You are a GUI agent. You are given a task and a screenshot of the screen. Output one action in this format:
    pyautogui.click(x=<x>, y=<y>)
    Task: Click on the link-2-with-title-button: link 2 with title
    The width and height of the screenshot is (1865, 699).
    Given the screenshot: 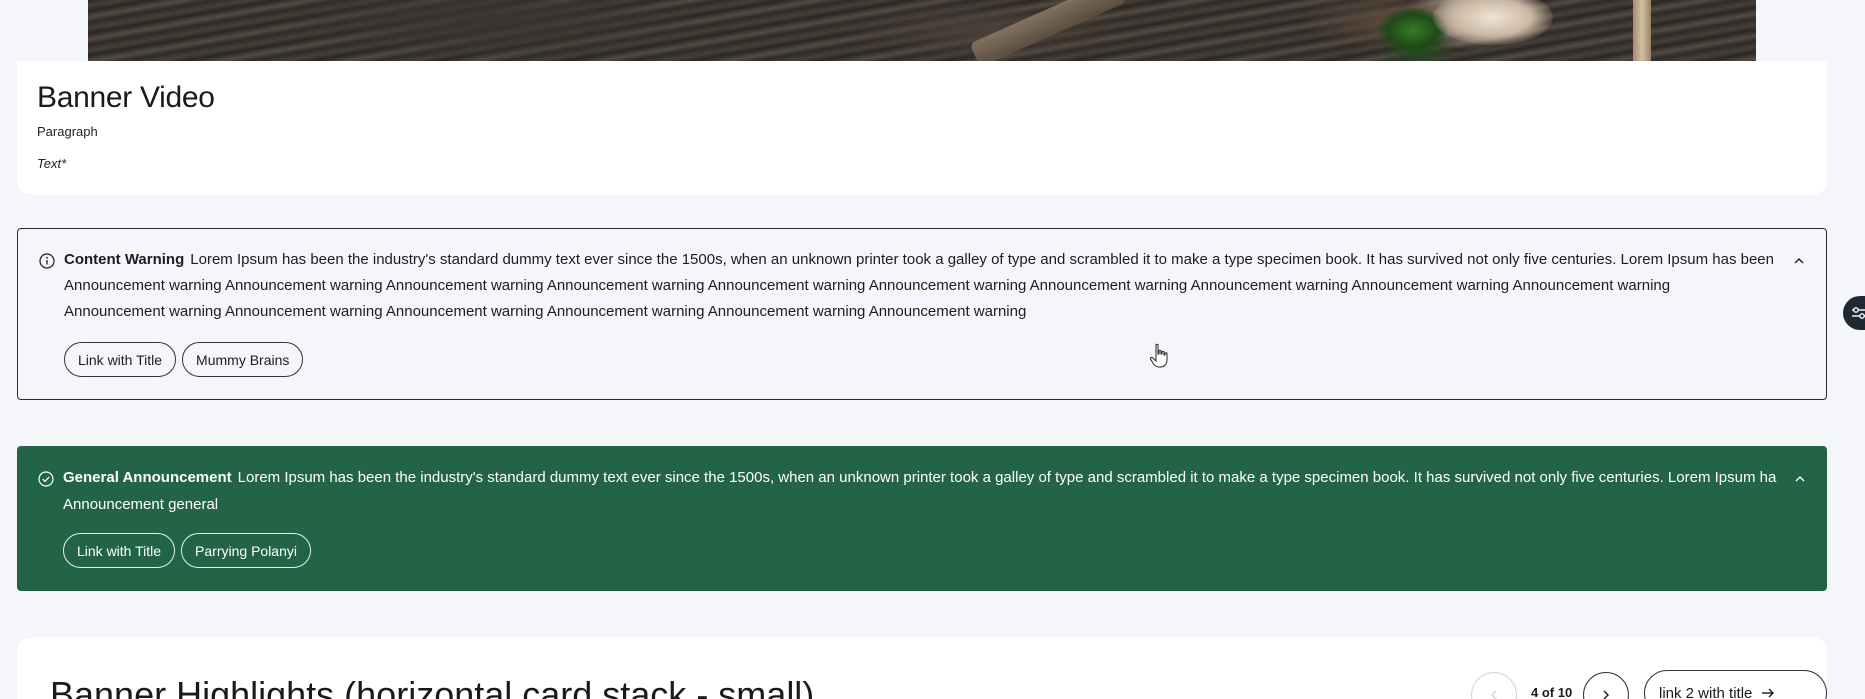 What is the action you would take?
    pyautogui.click(x=1735, y=684)
    